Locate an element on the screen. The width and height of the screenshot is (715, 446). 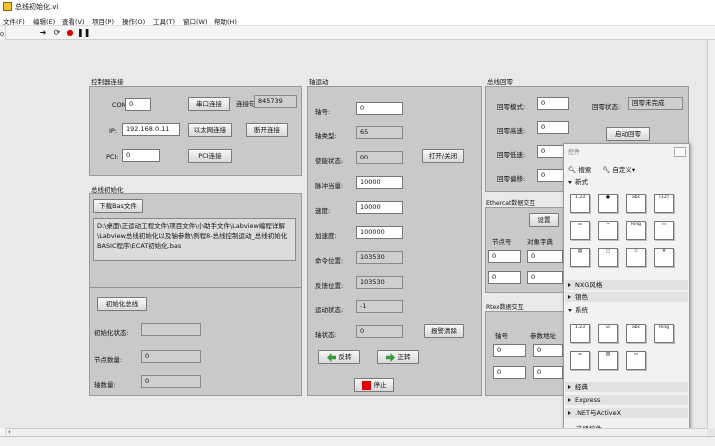
palette-category-express: Express is located at coordinates (626, 400).